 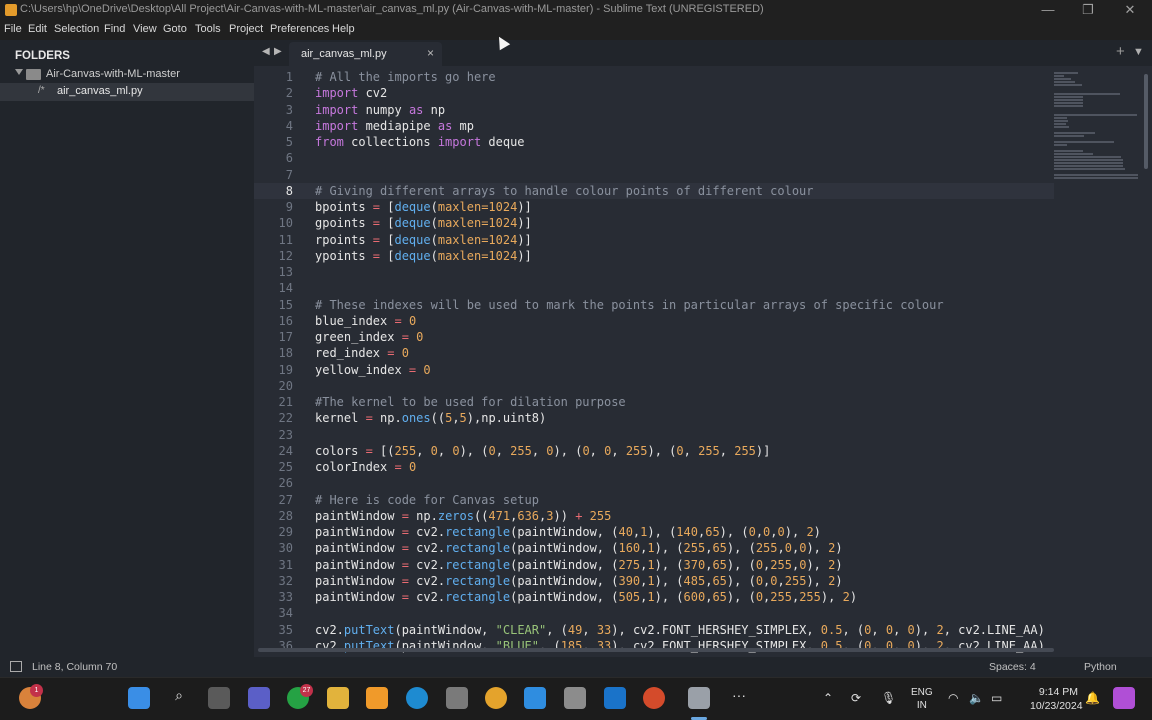 I want to click on search-icon: ⌕, so click(x=179, y=695).